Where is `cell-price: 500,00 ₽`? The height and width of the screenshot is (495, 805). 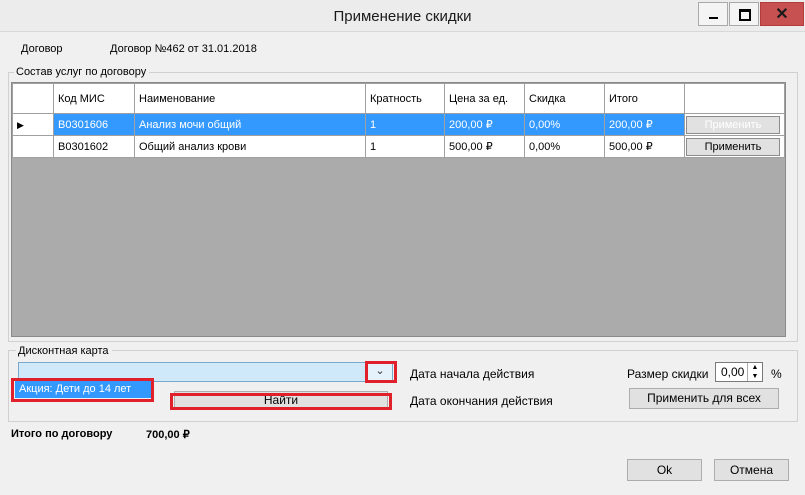
cell-price: 500,00 ₽ is located at coordinates (484, 146).